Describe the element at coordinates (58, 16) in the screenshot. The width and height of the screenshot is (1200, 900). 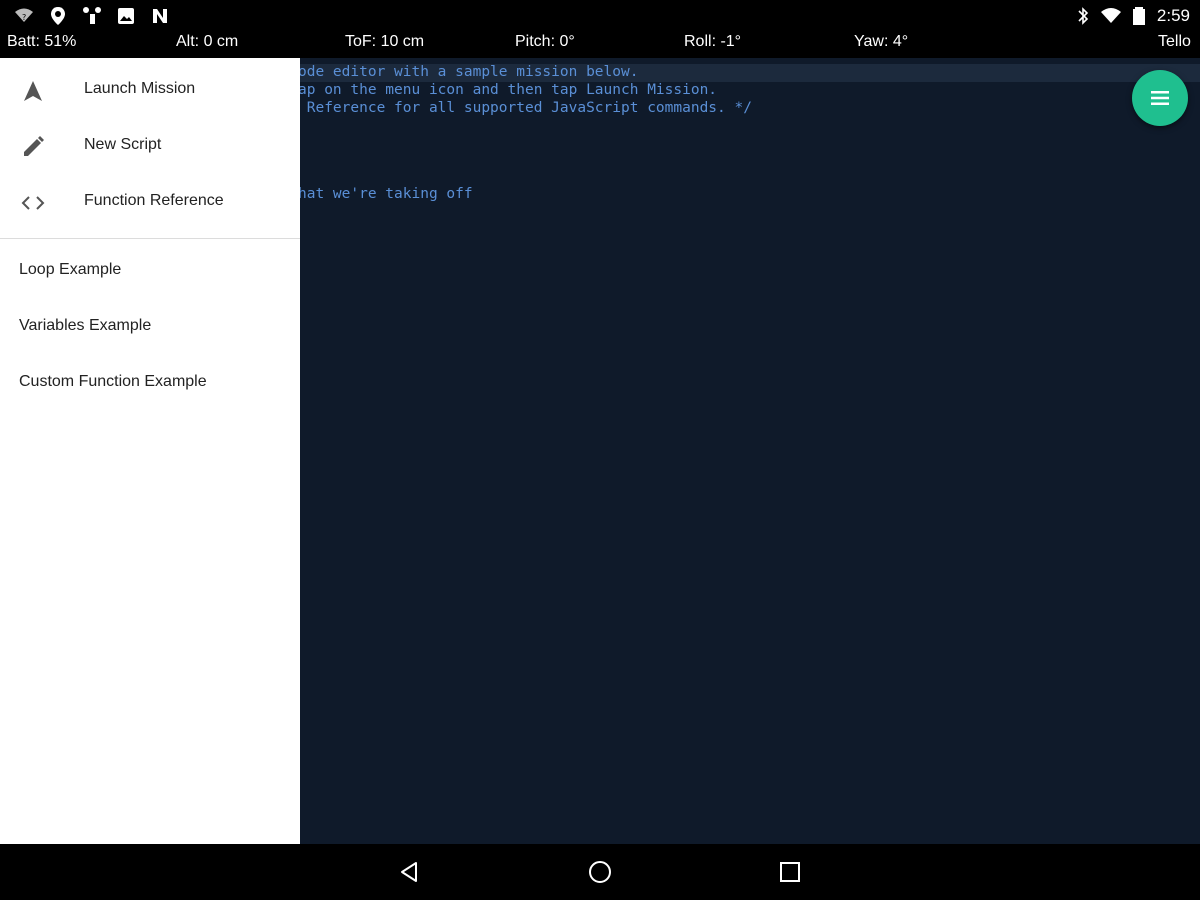
I see `location-icon` at that location.